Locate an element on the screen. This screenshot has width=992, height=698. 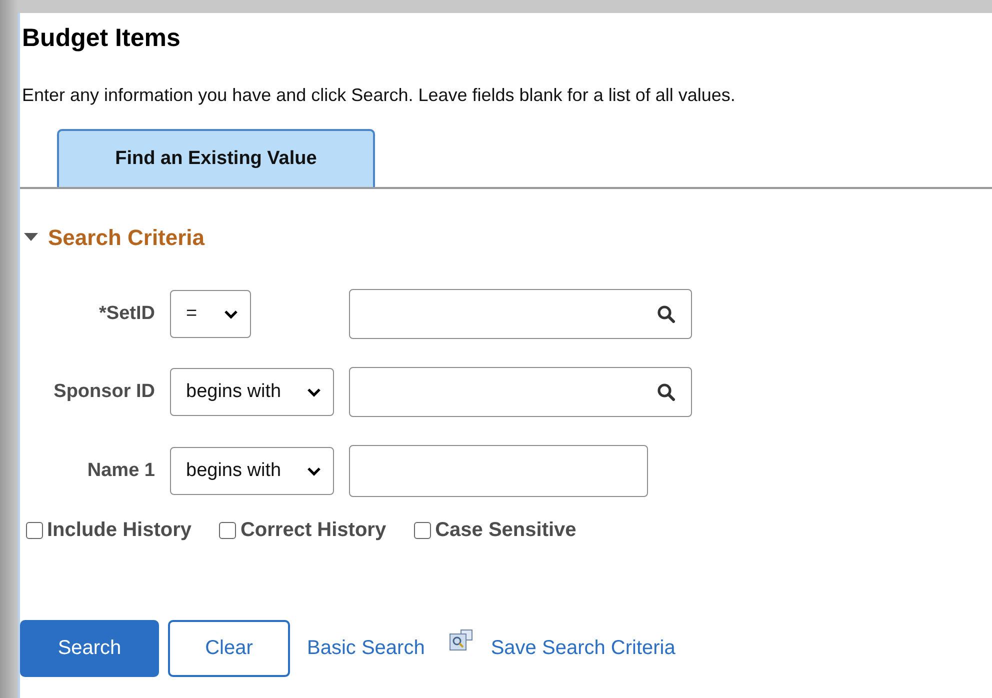
field-label: Sponsor ID is located at coordinates (103, 392).